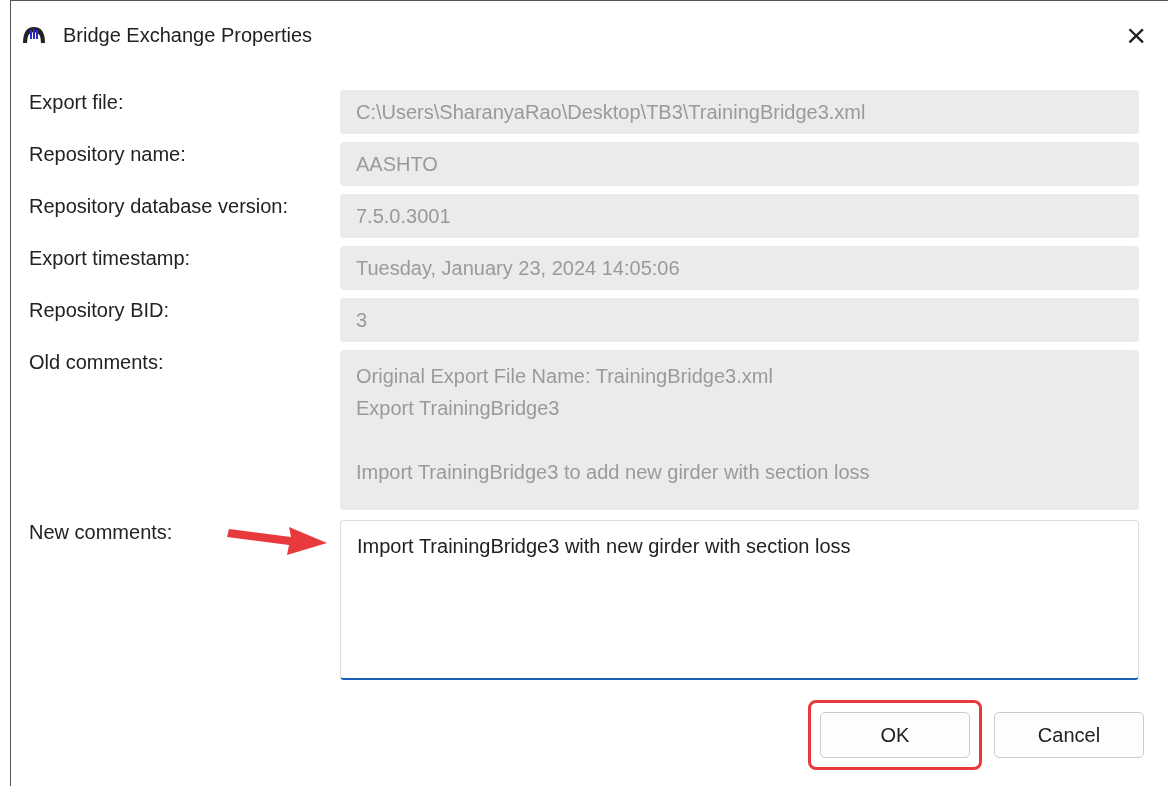 Image resolution: width=1168 pixels, height=786 pixels. I want to click on comments-input: Import TrainingBridge3 with new girder with section loss, so click(739, 600).